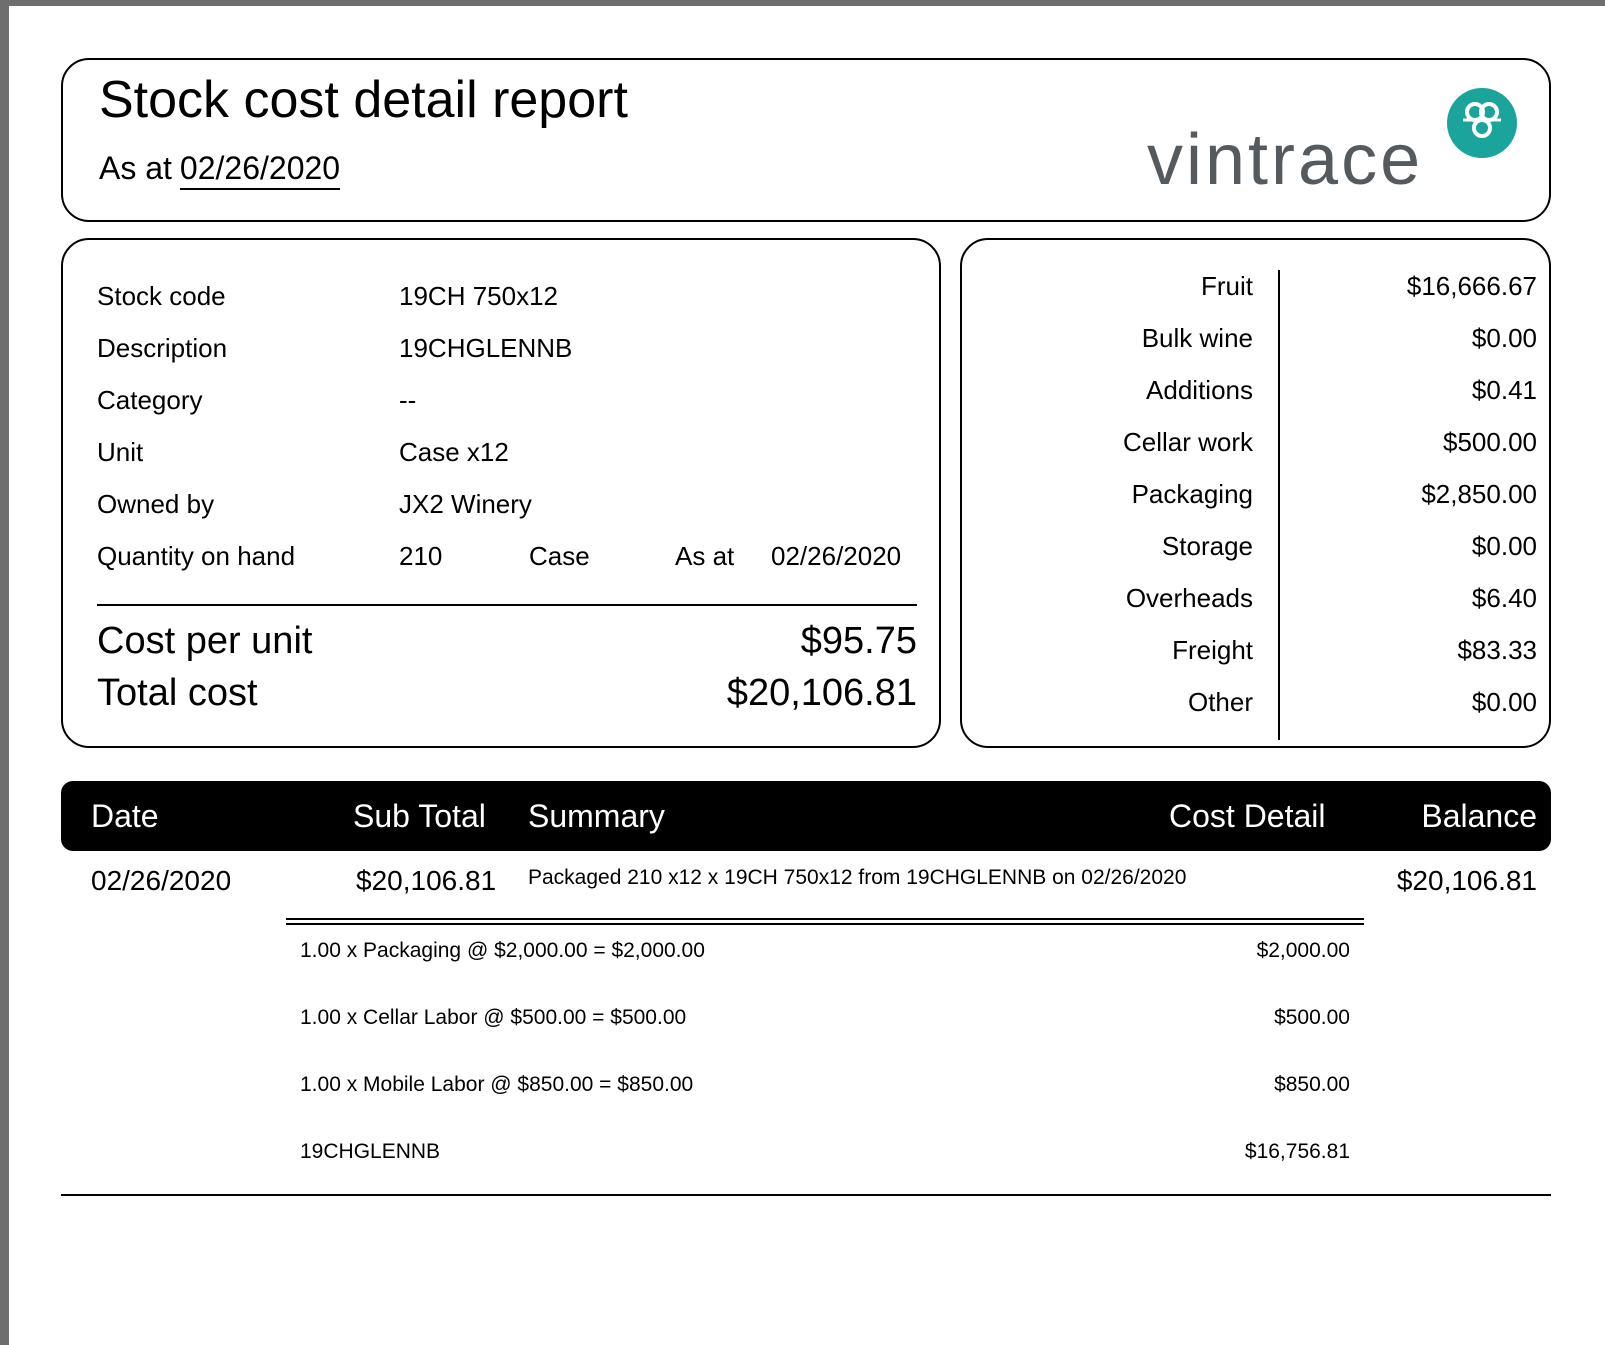  Describe the element at coordinates (1257, 702) in the screenshot. I see `breakdown-row-other: Other $0.00` at that location.